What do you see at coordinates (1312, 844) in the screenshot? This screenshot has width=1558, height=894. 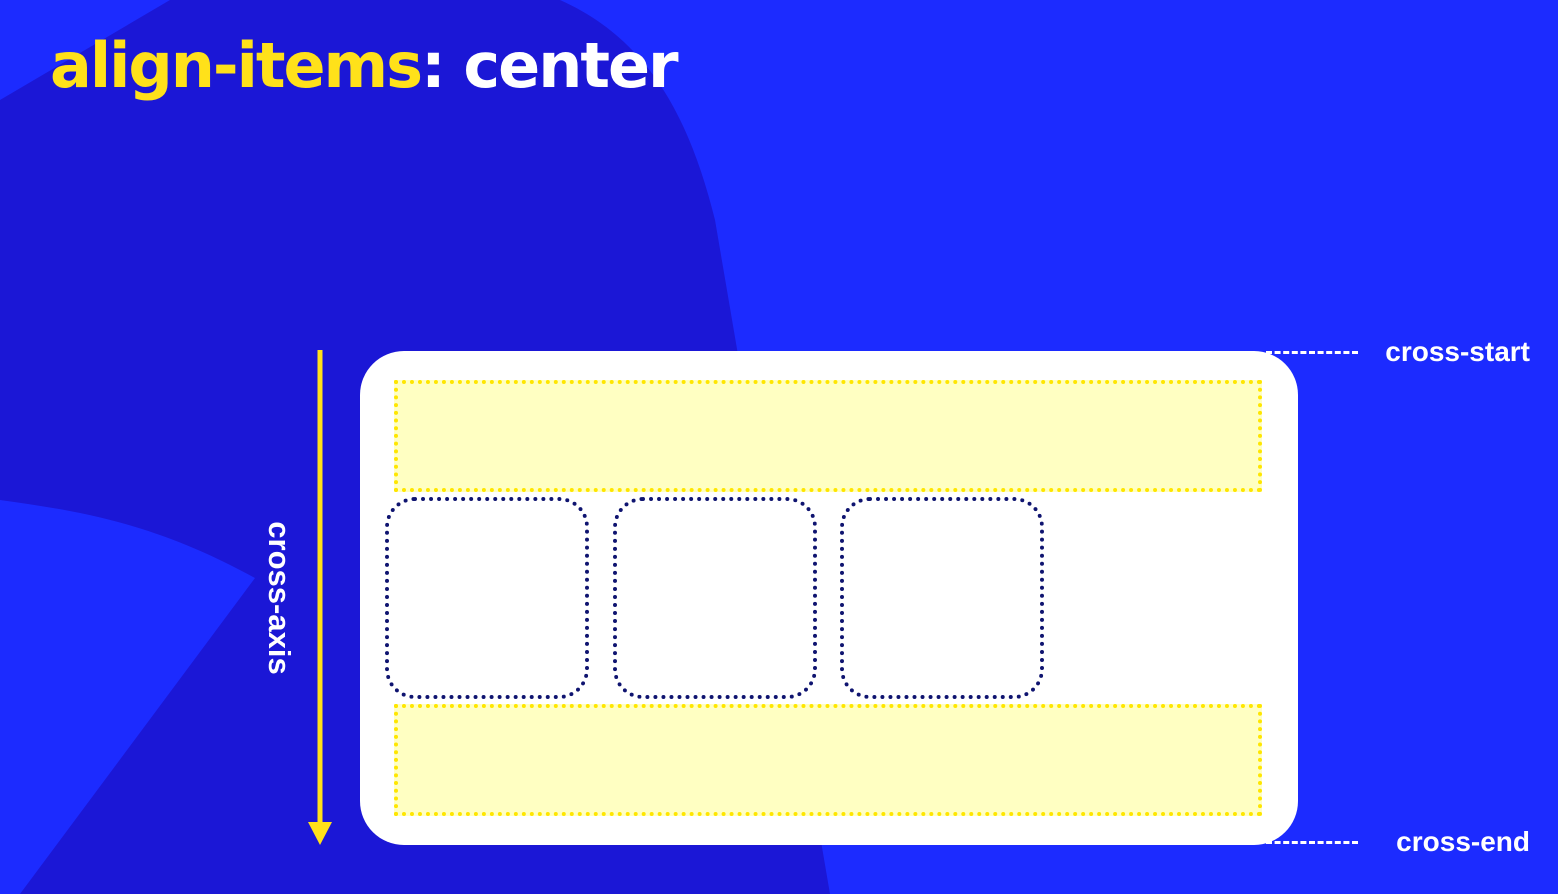 I see `cross-end-guide-line` at bounding box center [1312, 844].